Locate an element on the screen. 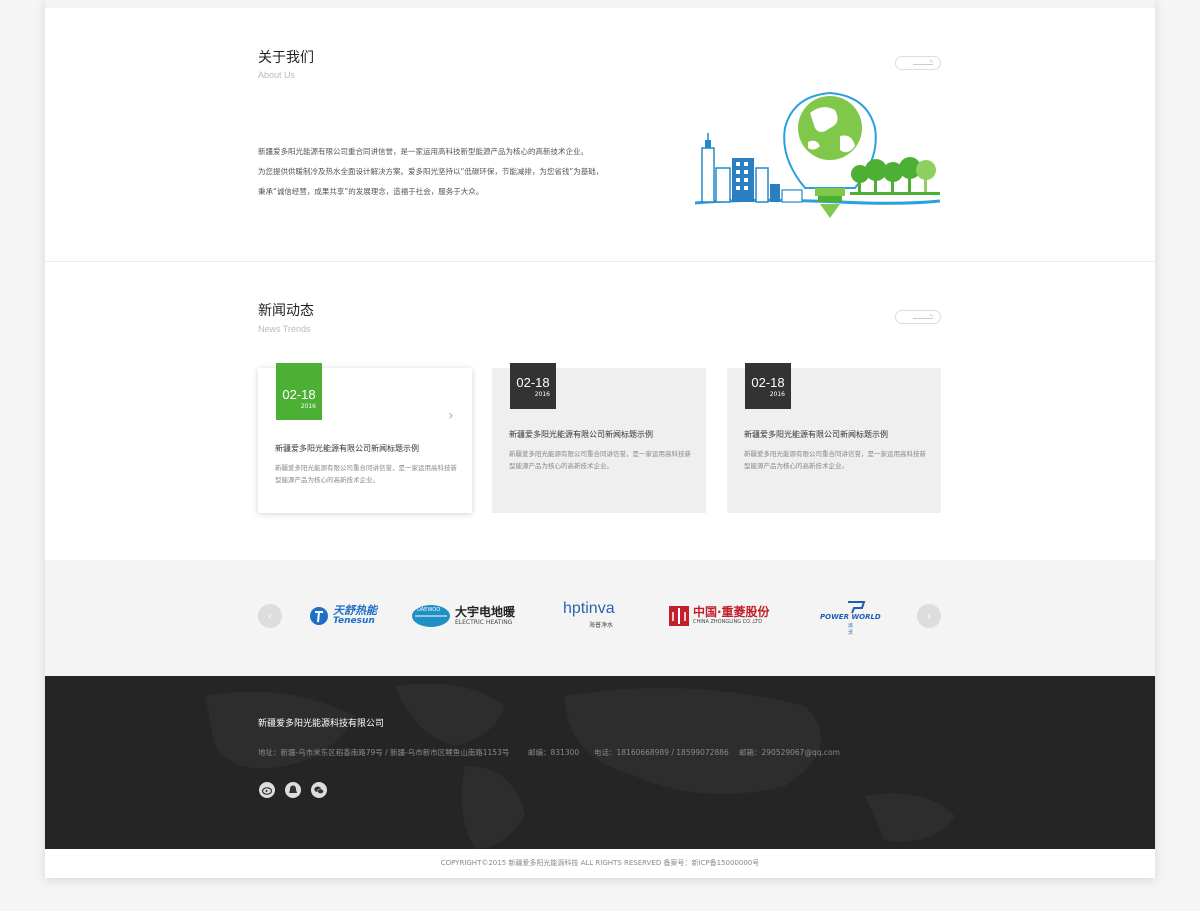  zhongling-logo-icon is located at coordinates (679, 616).